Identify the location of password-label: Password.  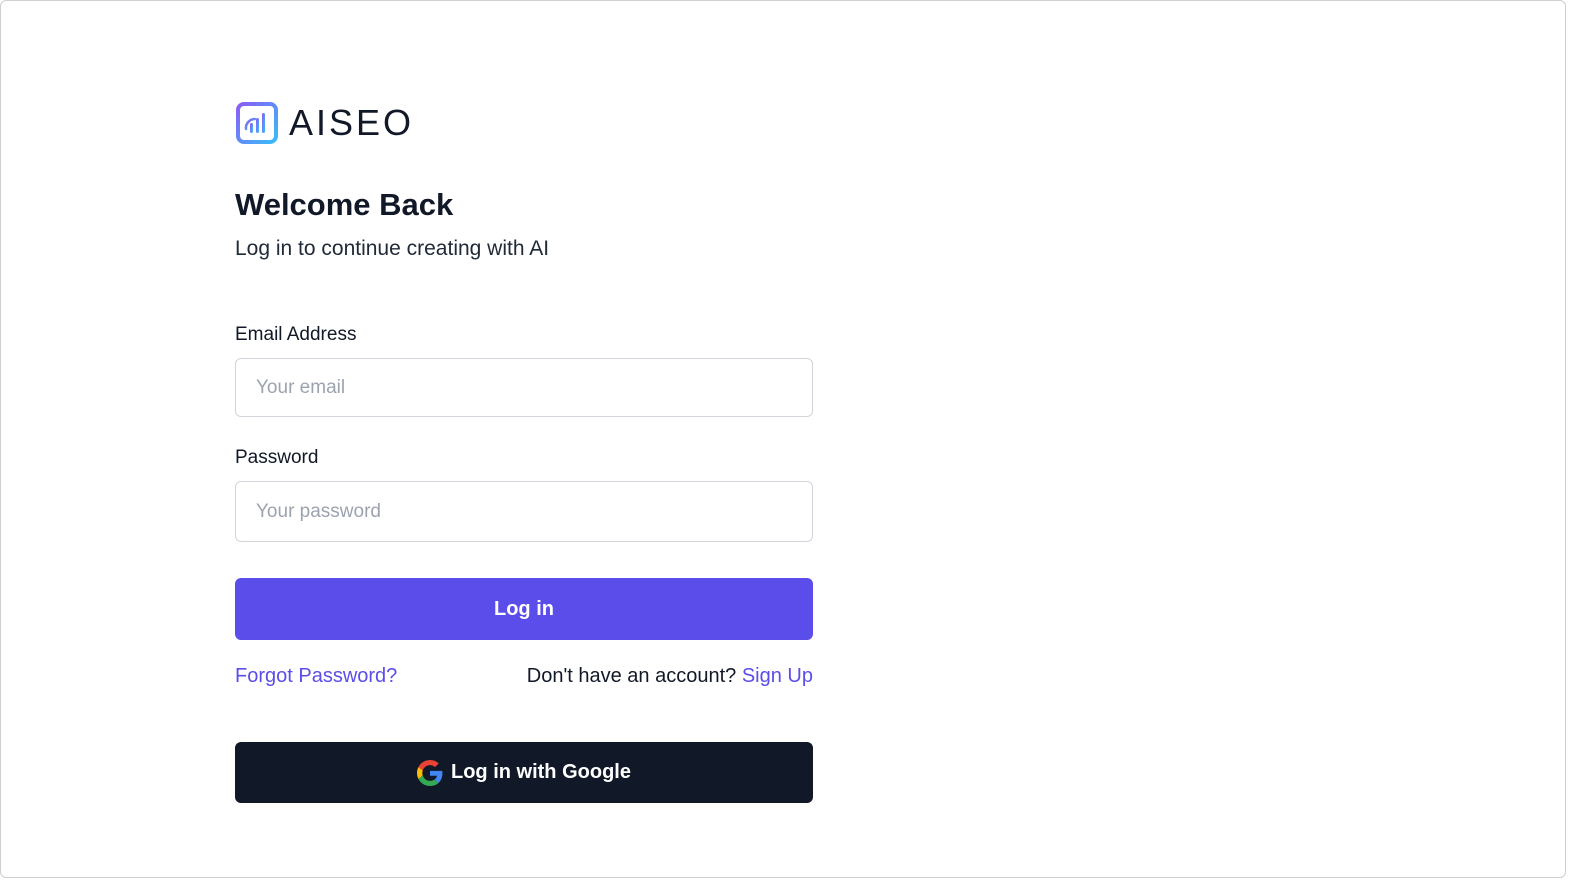
(277, 457).